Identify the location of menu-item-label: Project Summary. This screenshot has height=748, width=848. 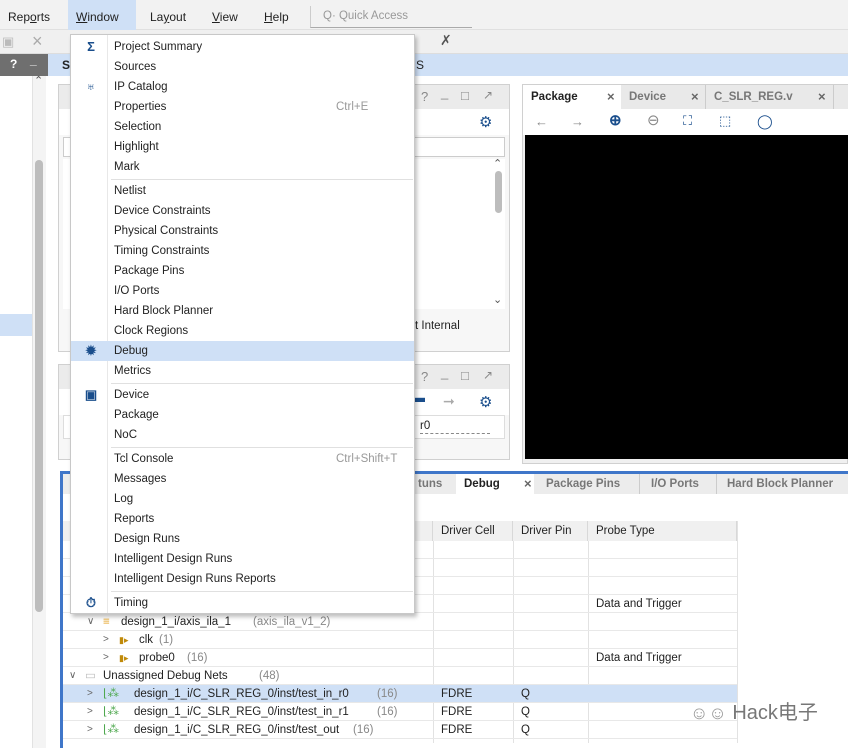
(158, 47).